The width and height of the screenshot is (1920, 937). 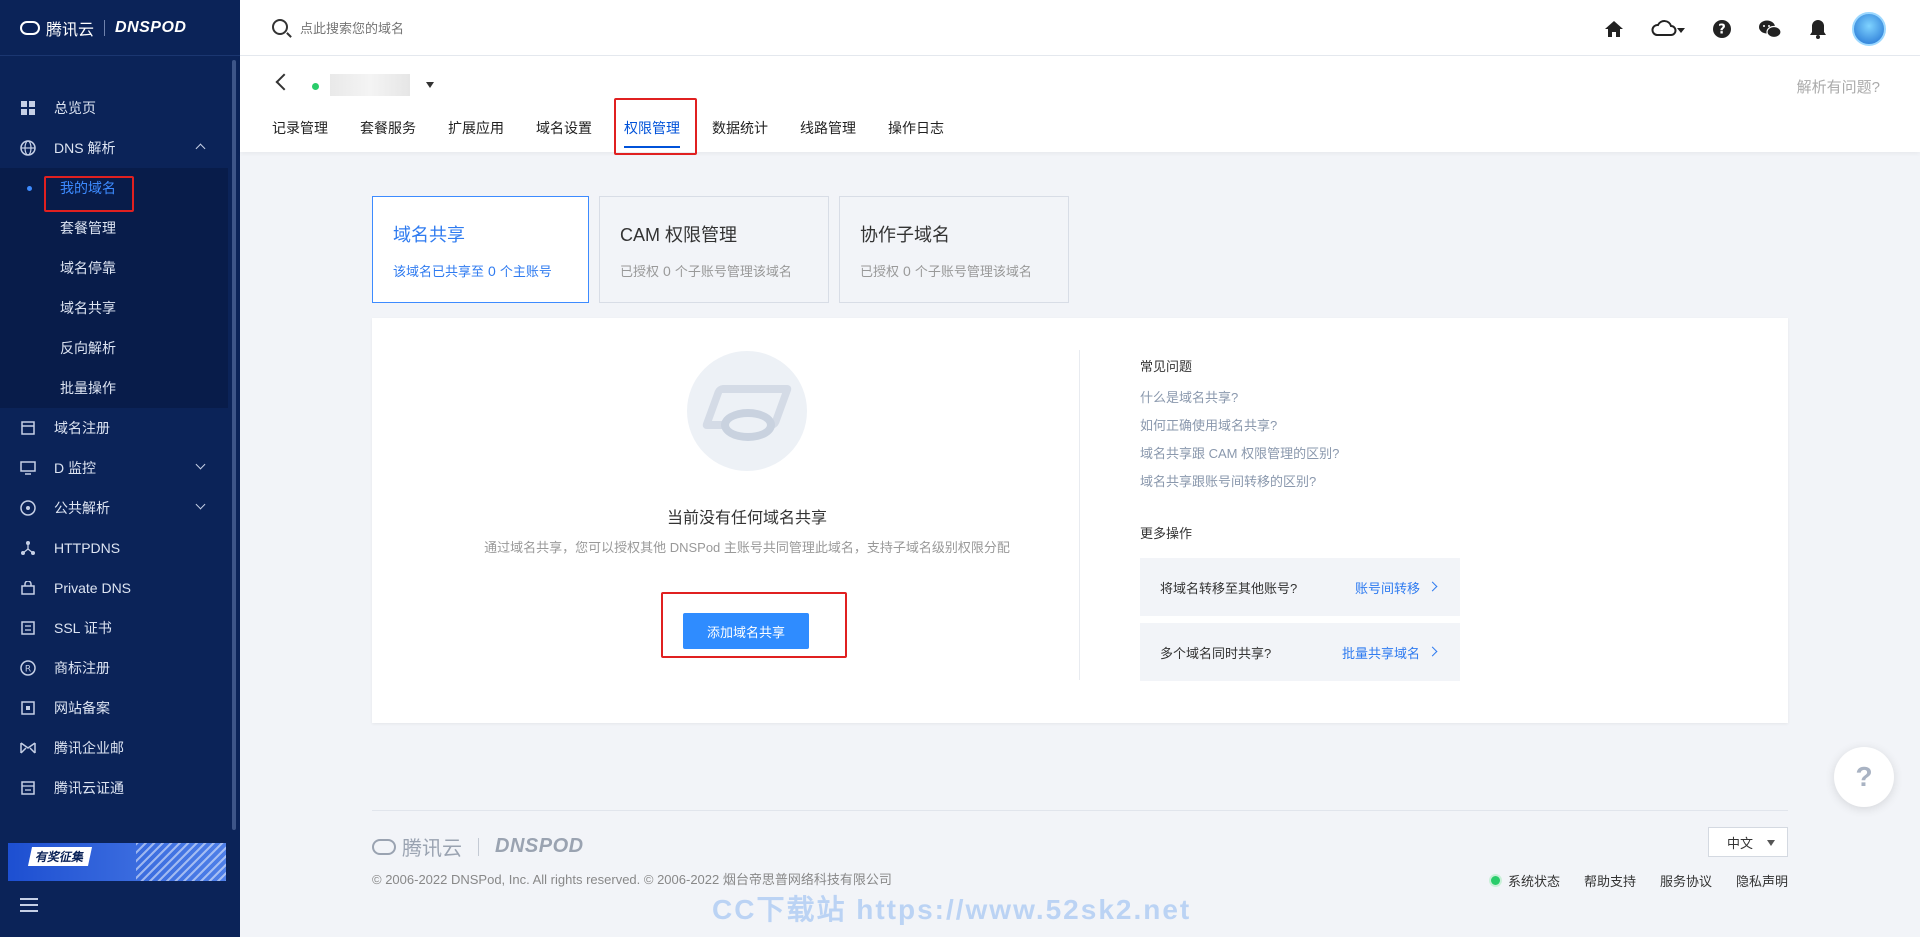 What do you see at coordinates (1239, 424) in the screenshot?
I see `faq-link: 如何正确使用域名共享?` at bounding box center [1239, 424].